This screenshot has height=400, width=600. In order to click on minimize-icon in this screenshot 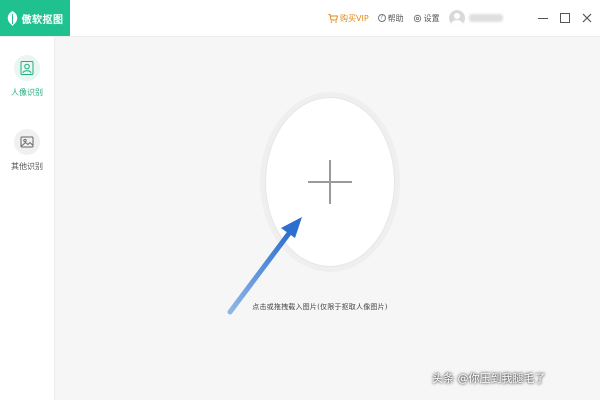, I will do `click(543, 18)`.